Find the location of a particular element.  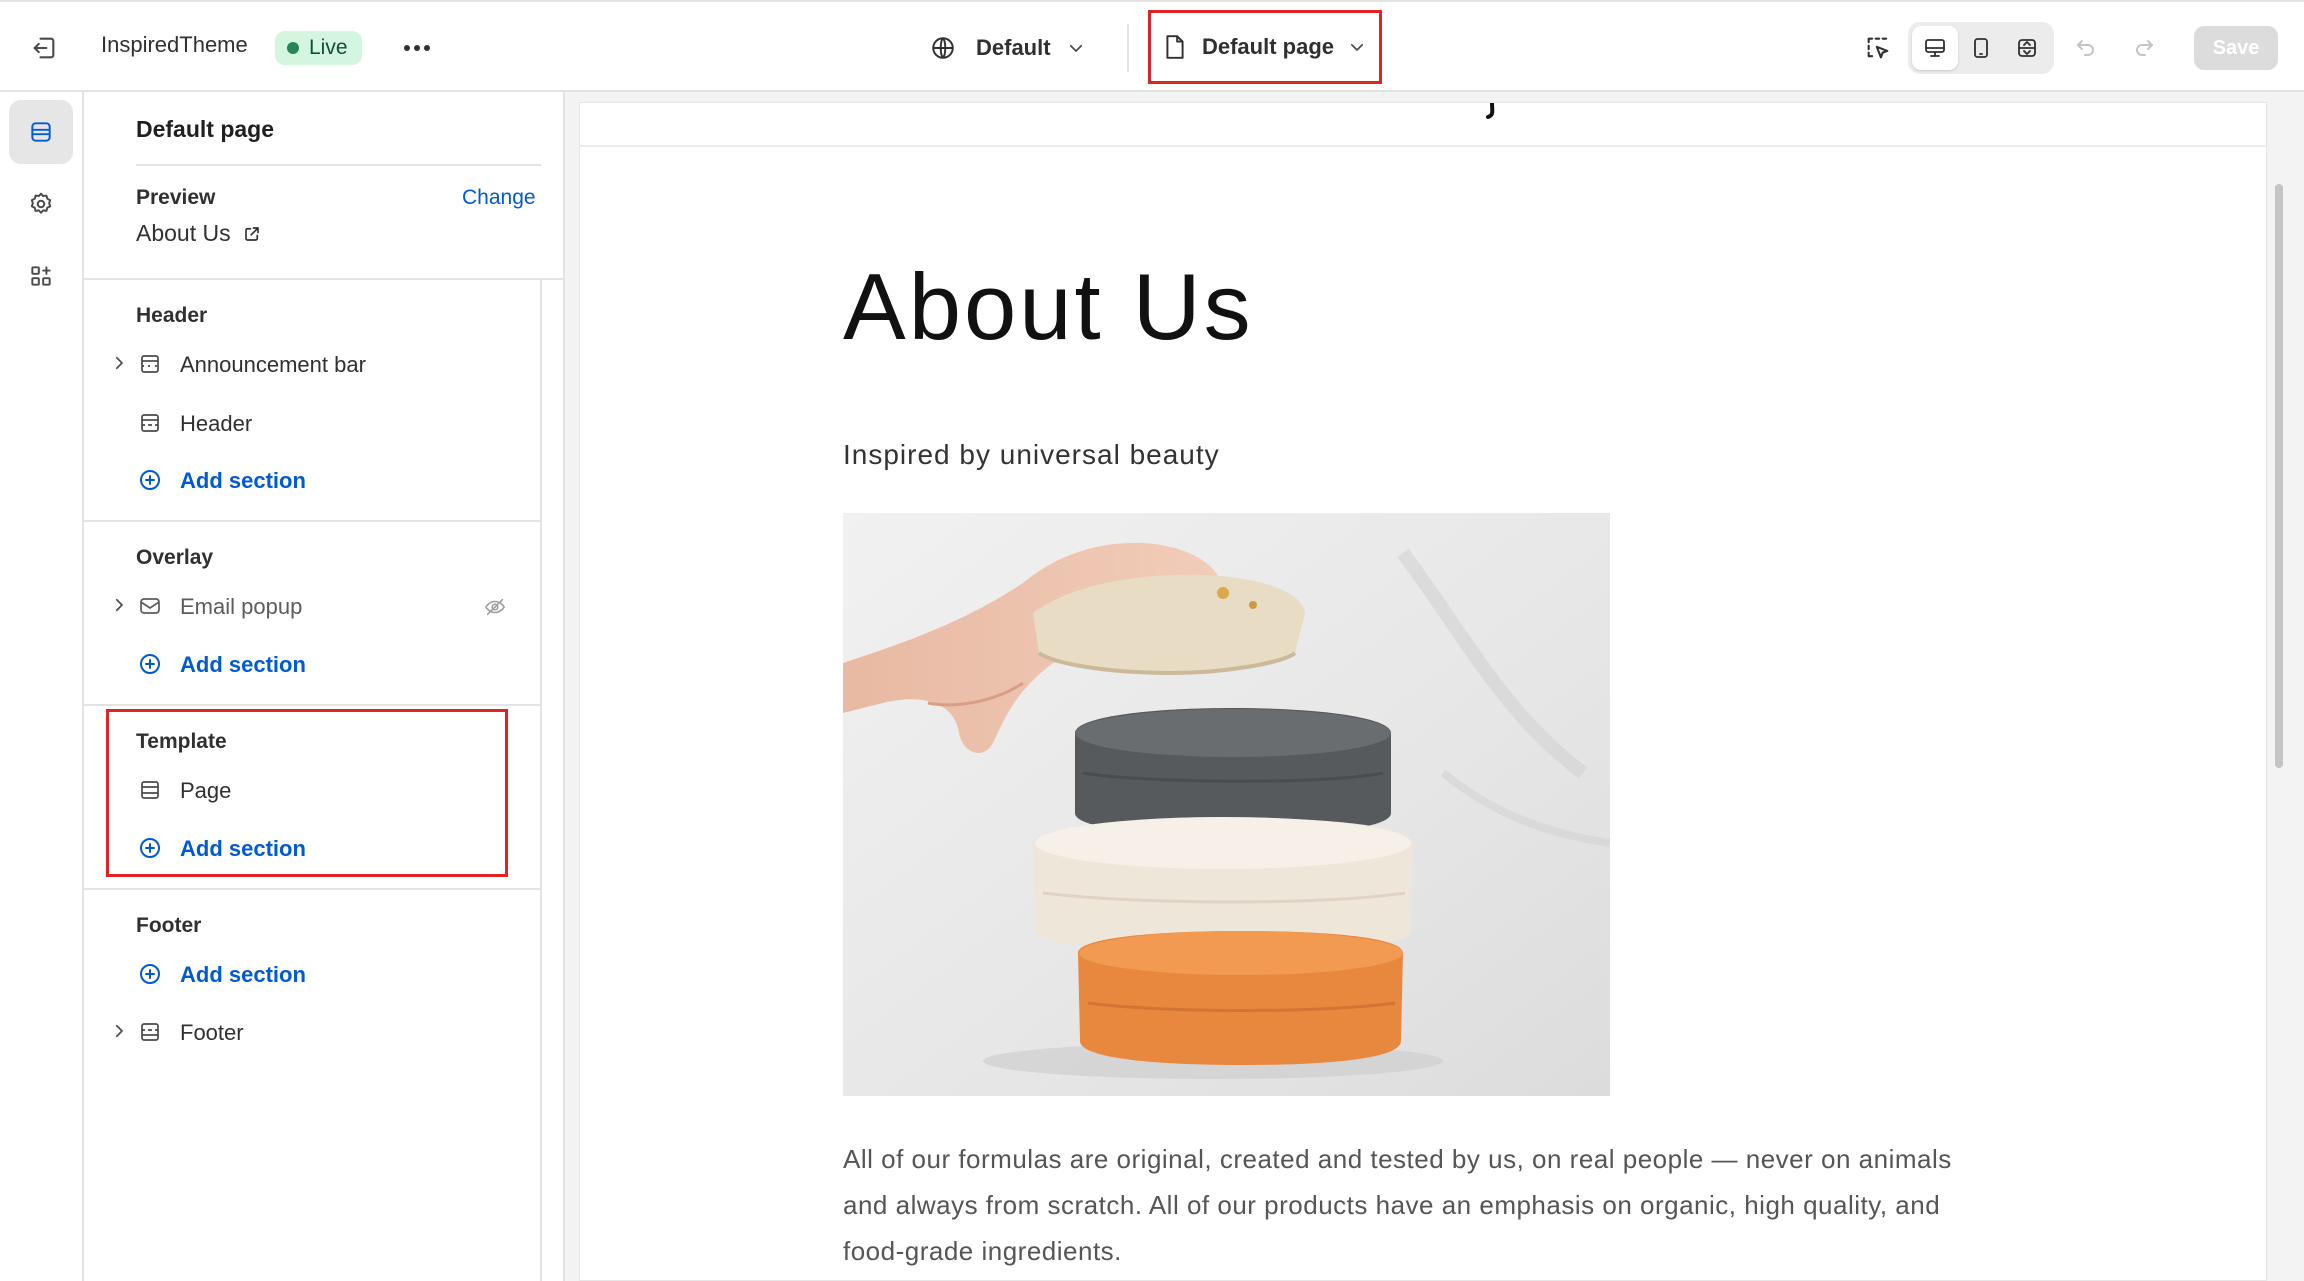

sidebar-scrollbar-track is located at coordinates (541, 780).